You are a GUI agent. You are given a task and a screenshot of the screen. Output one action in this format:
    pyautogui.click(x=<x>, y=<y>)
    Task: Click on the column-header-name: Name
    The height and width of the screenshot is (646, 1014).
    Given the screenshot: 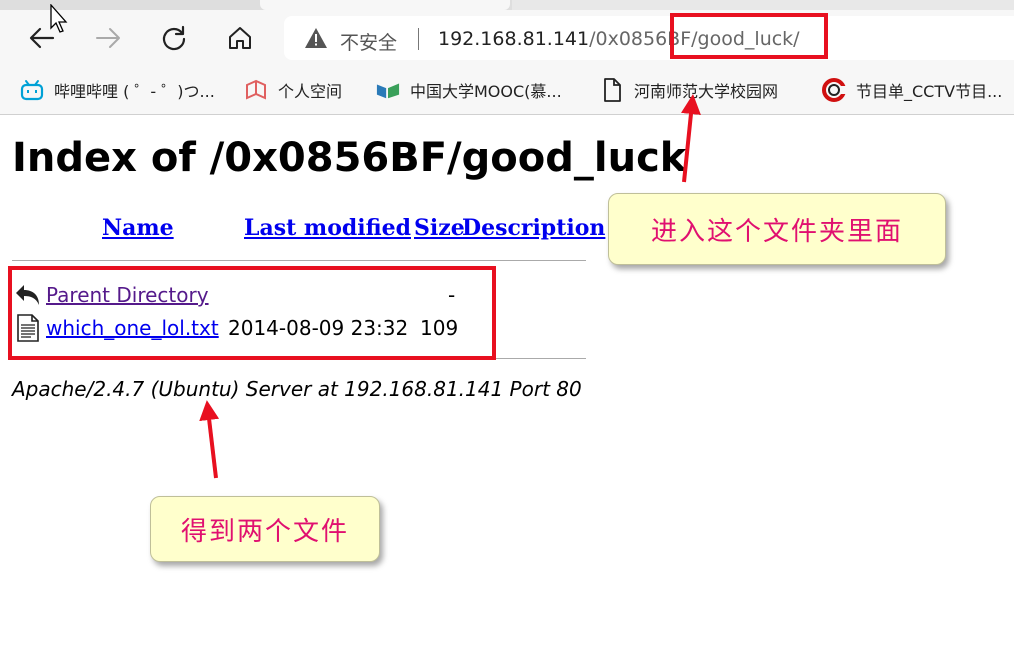 What is the action you would take?
    pyautogui.click(x=138, y=228)
    